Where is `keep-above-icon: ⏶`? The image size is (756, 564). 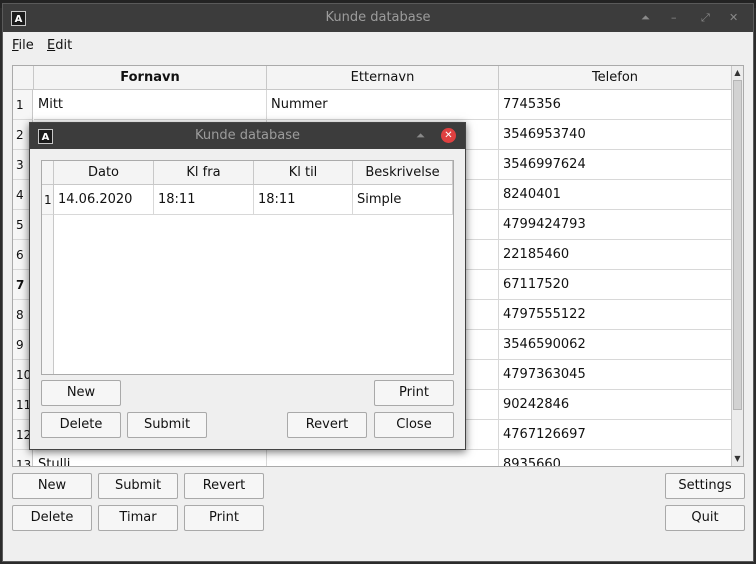 keep-above-icon: ⏶ is located at coordinates (645, 18).